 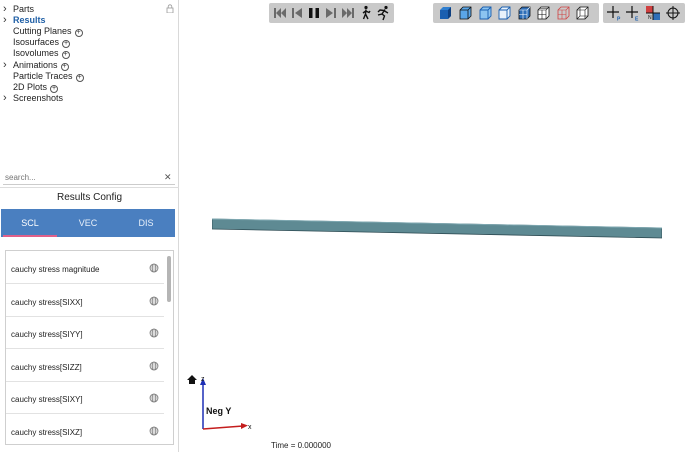 I want to click on tree-item-text: 2D Plots, so click(x=30, y=86).